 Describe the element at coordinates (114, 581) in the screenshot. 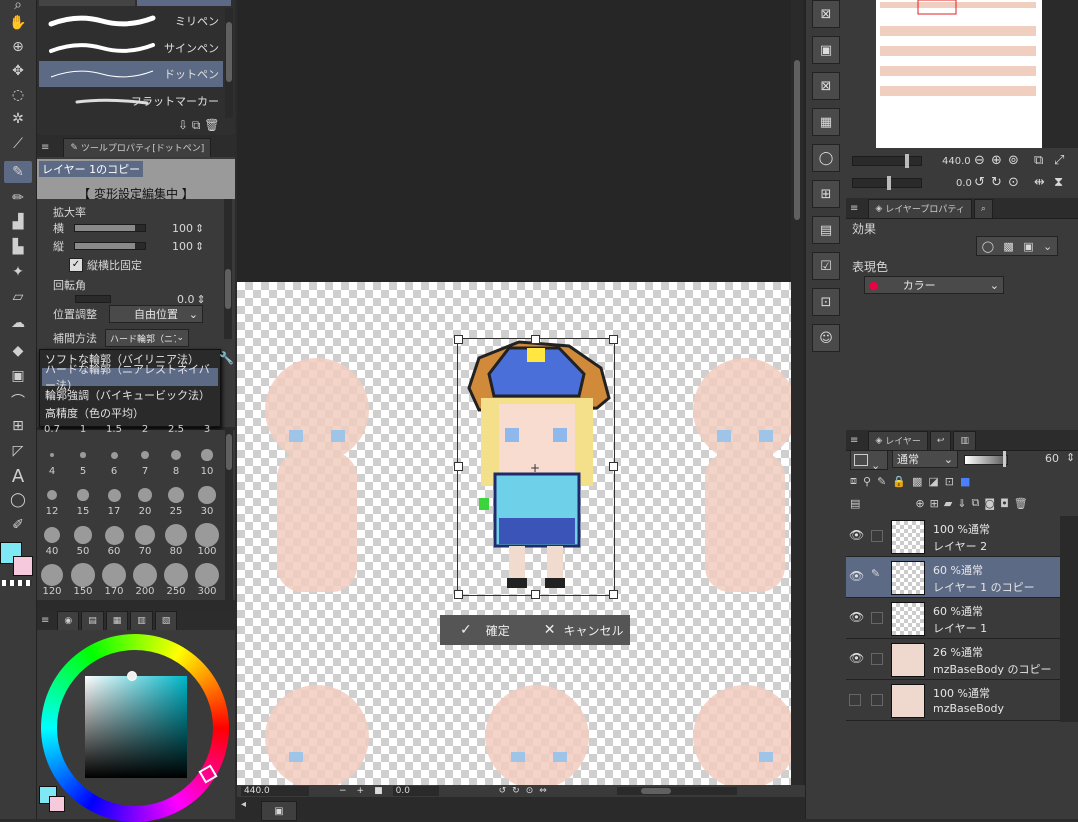

I see `brush-size-cell: 170` at that location.